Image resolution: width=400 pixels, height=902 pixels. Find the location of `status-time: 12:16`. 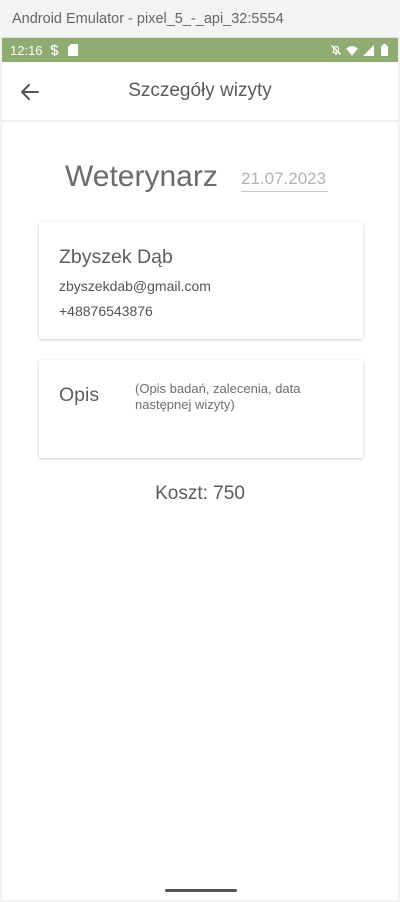

status-time: 12:16 is located at coordinates (26, 50).